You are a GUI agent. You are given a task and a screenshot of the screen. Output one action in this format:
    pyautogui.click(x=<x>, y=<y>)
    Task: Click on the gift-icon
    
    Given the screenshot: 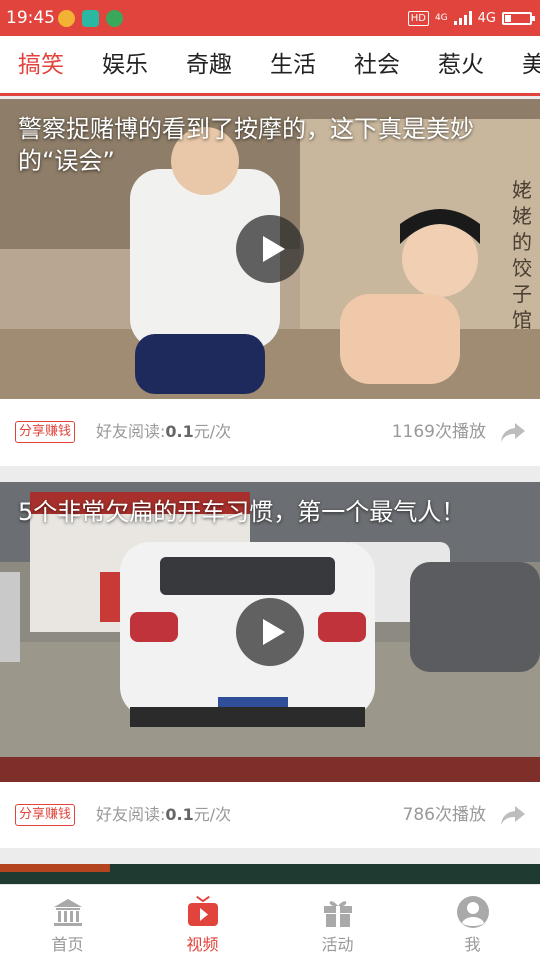 What is the action you would take?
    pyautogui.click(x=338, y=914)
    